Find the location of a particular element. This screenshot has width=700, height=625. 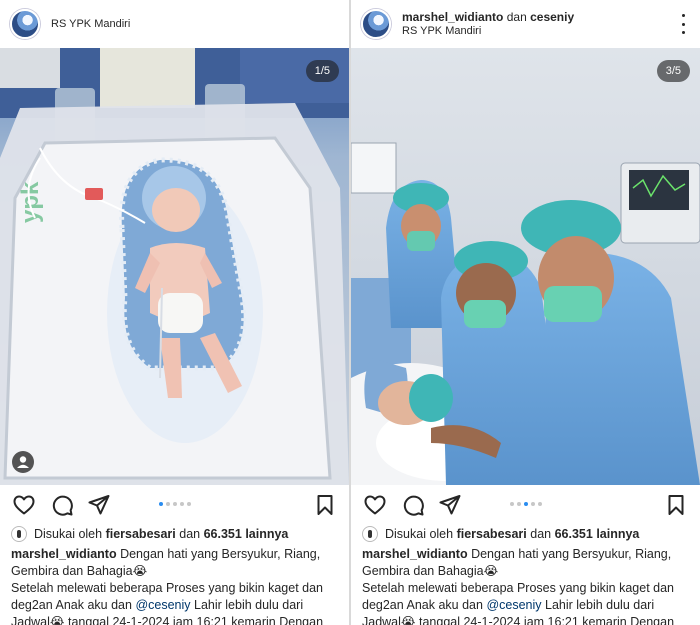

author-username: marshel_widianto is located at coordinates (452, 17).